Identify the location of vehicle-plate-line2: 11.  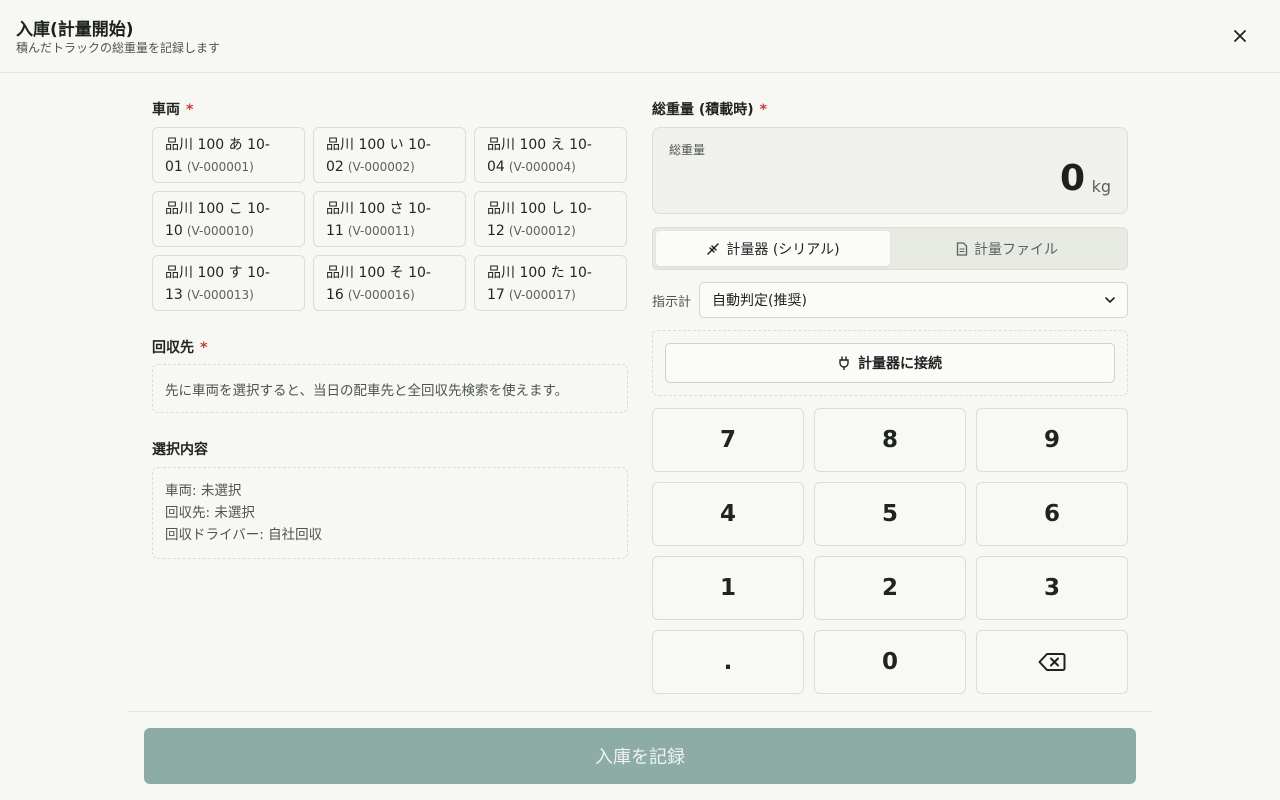
(335, 231).